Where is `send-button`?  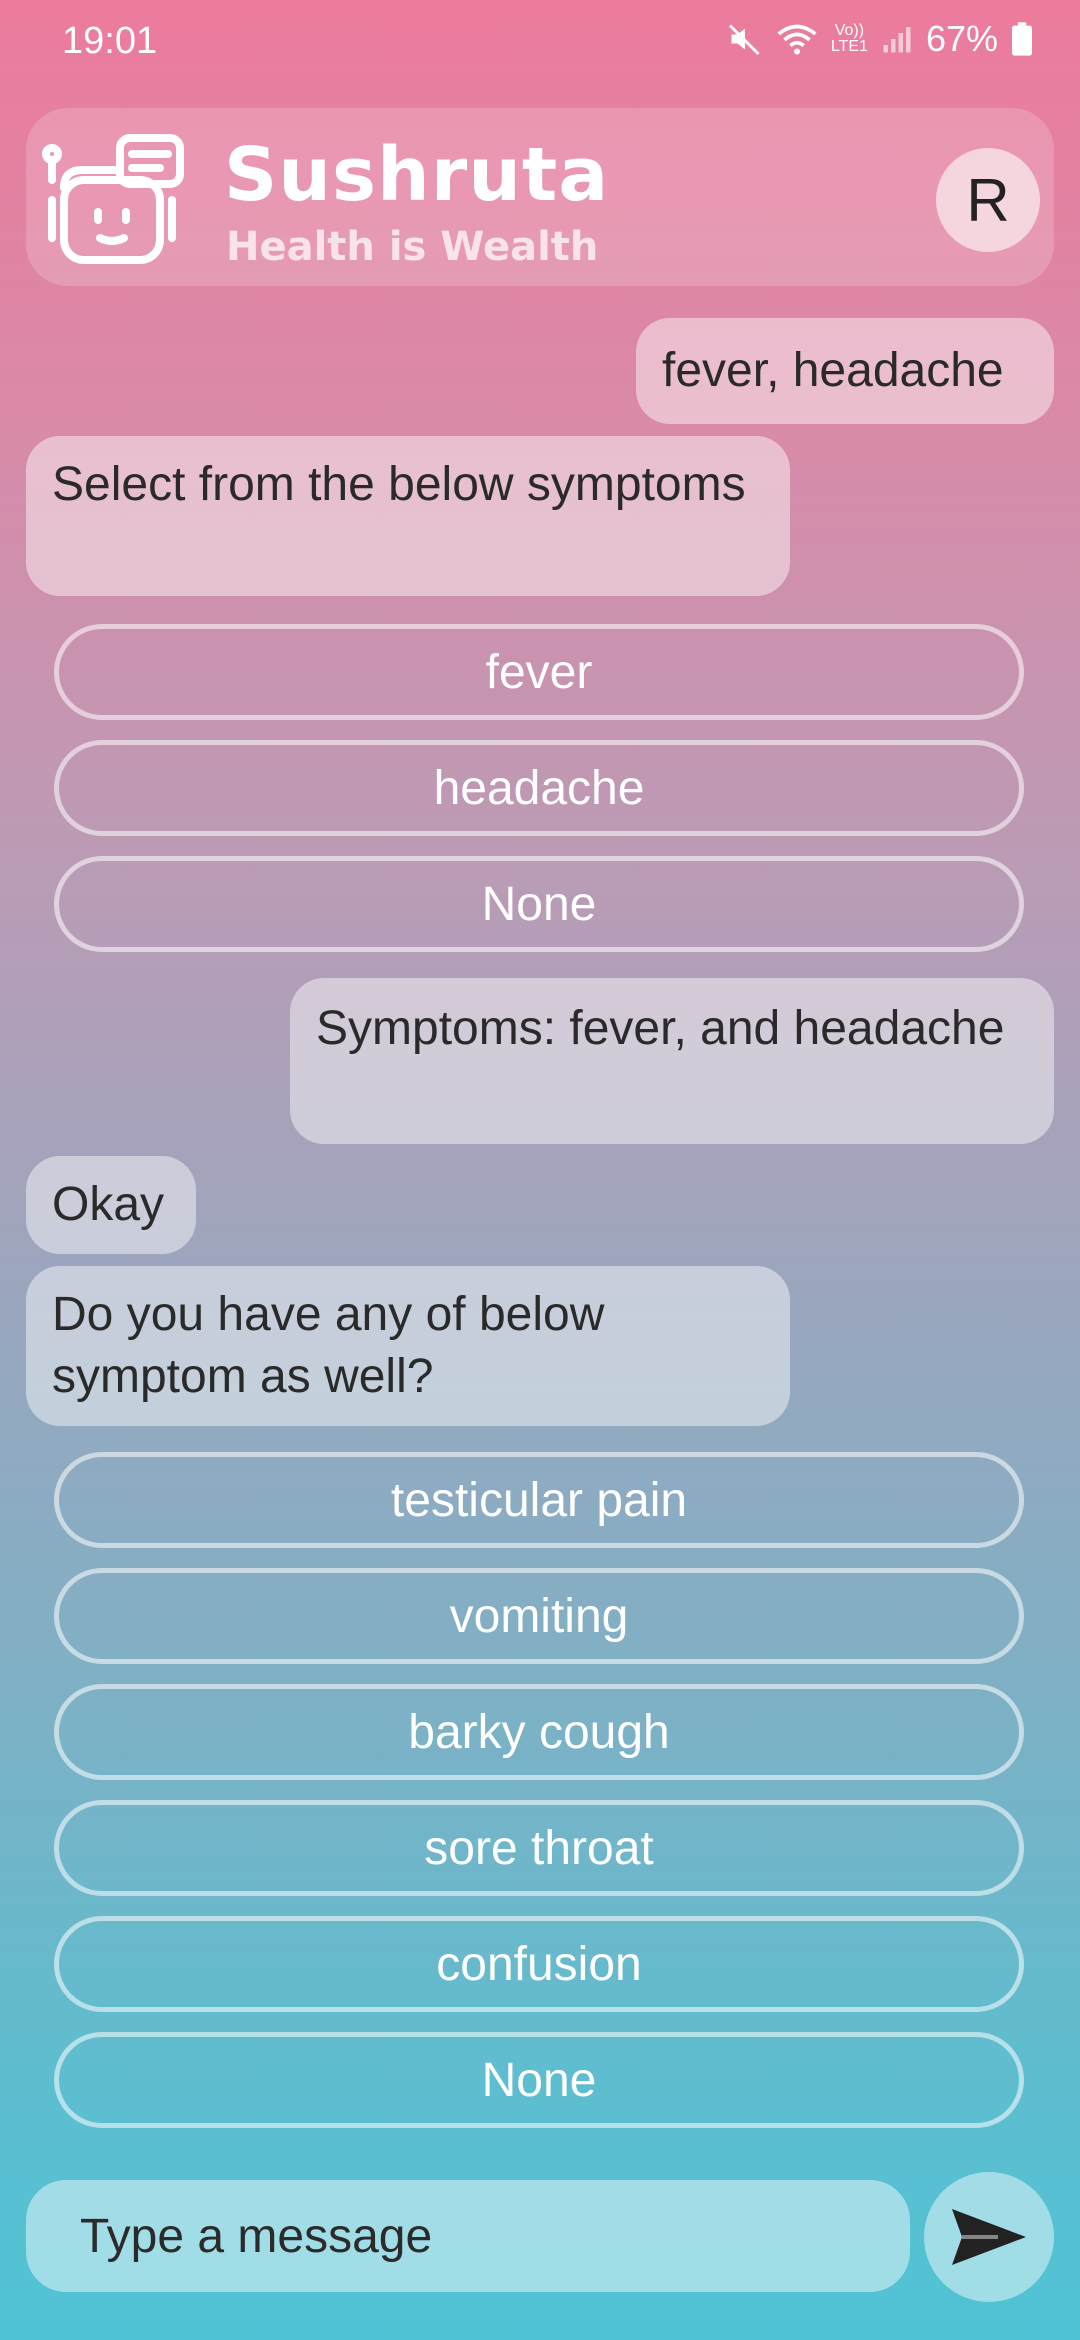
send-button is located at coordinates (989, 2237).